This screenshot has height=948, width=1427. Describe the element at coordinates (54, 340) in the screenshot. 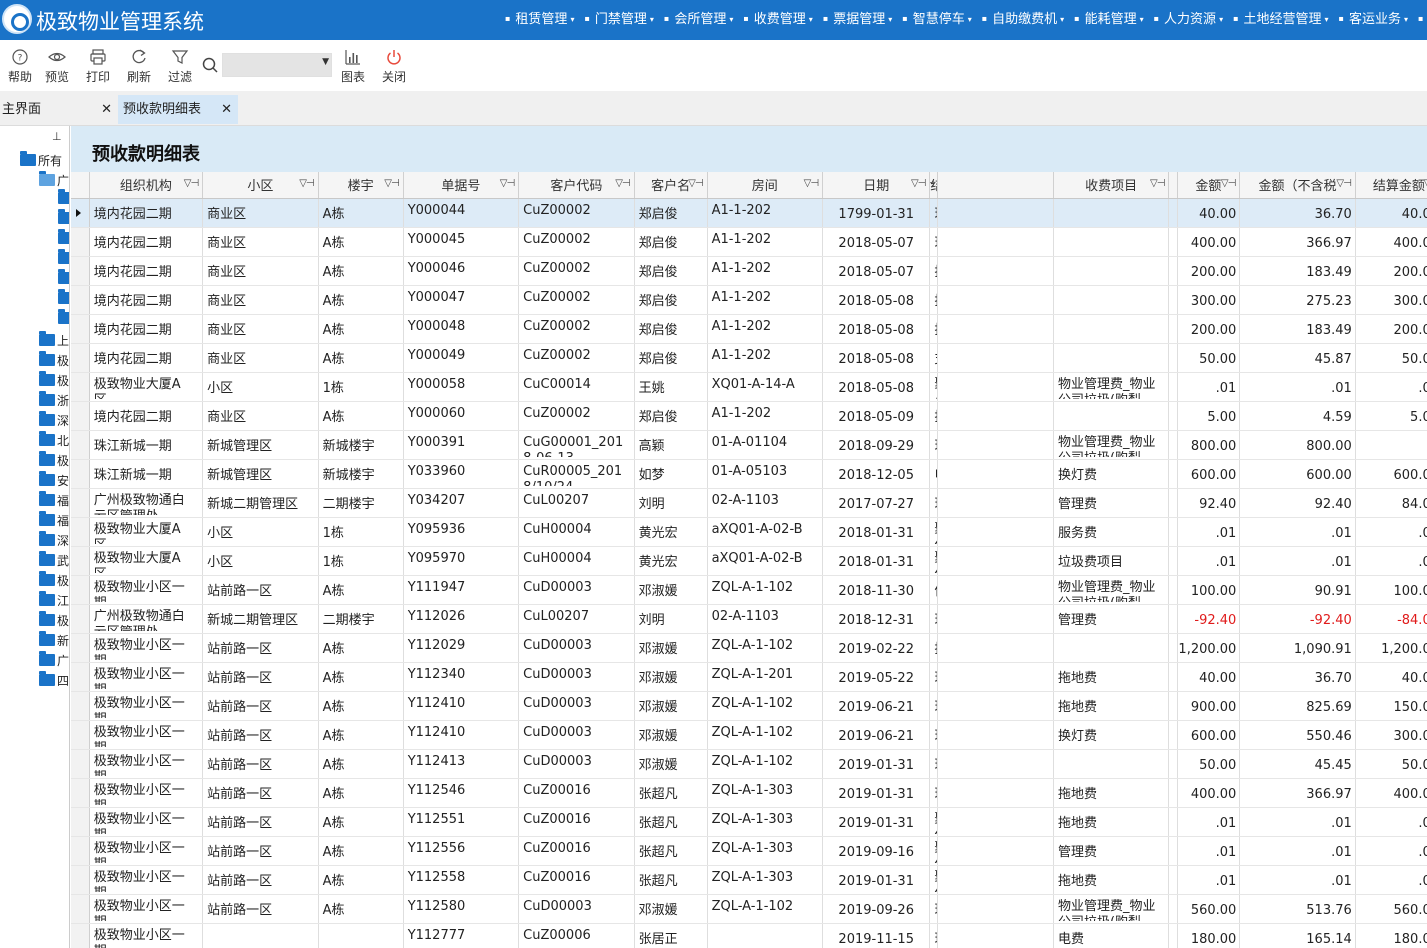

I see `tree-node: 上` at that location.